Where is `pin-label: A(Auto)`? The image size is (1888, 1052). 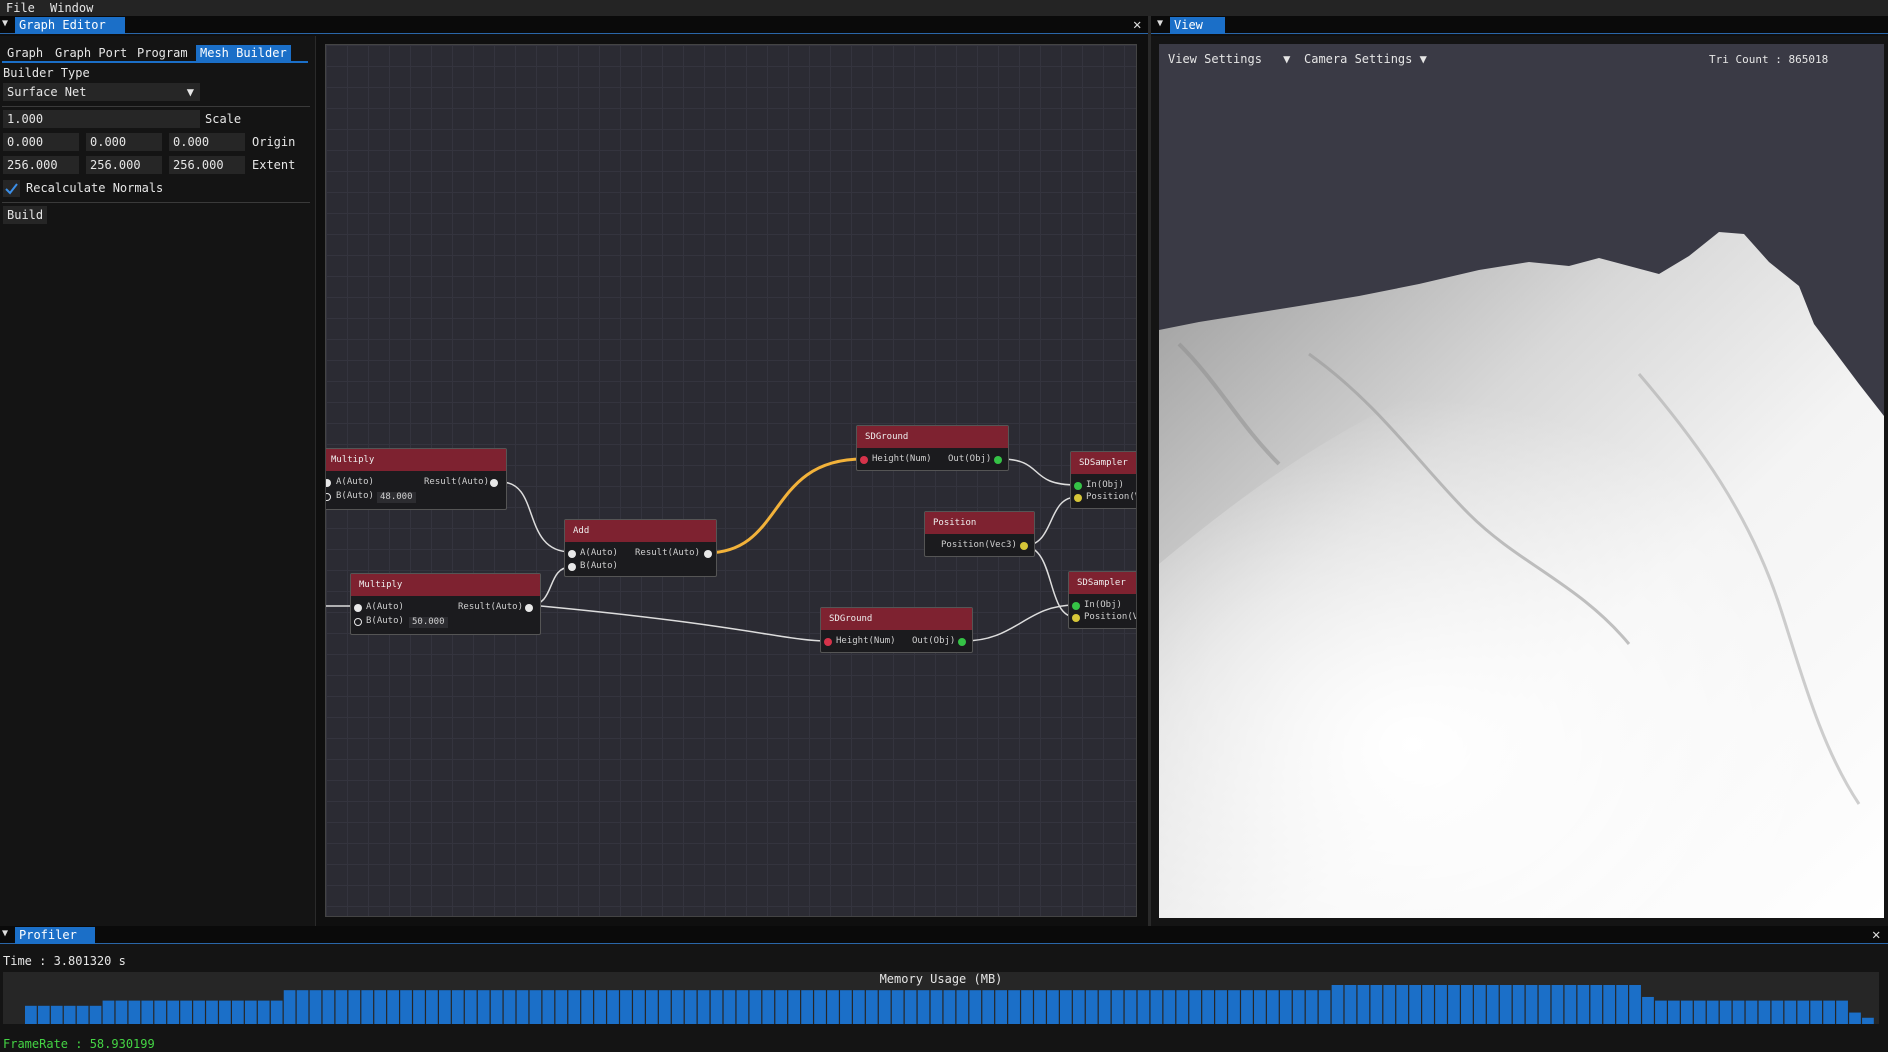 pin-label: A(Auto) is located at coordinates (355, 482).